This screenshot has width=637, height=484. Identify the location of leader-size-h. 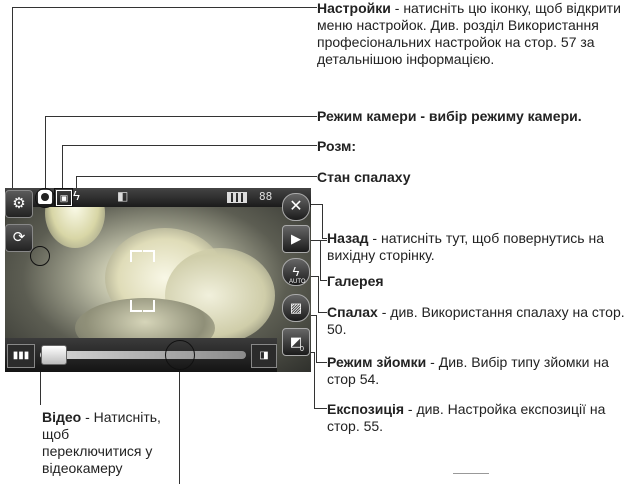
(189, 145).